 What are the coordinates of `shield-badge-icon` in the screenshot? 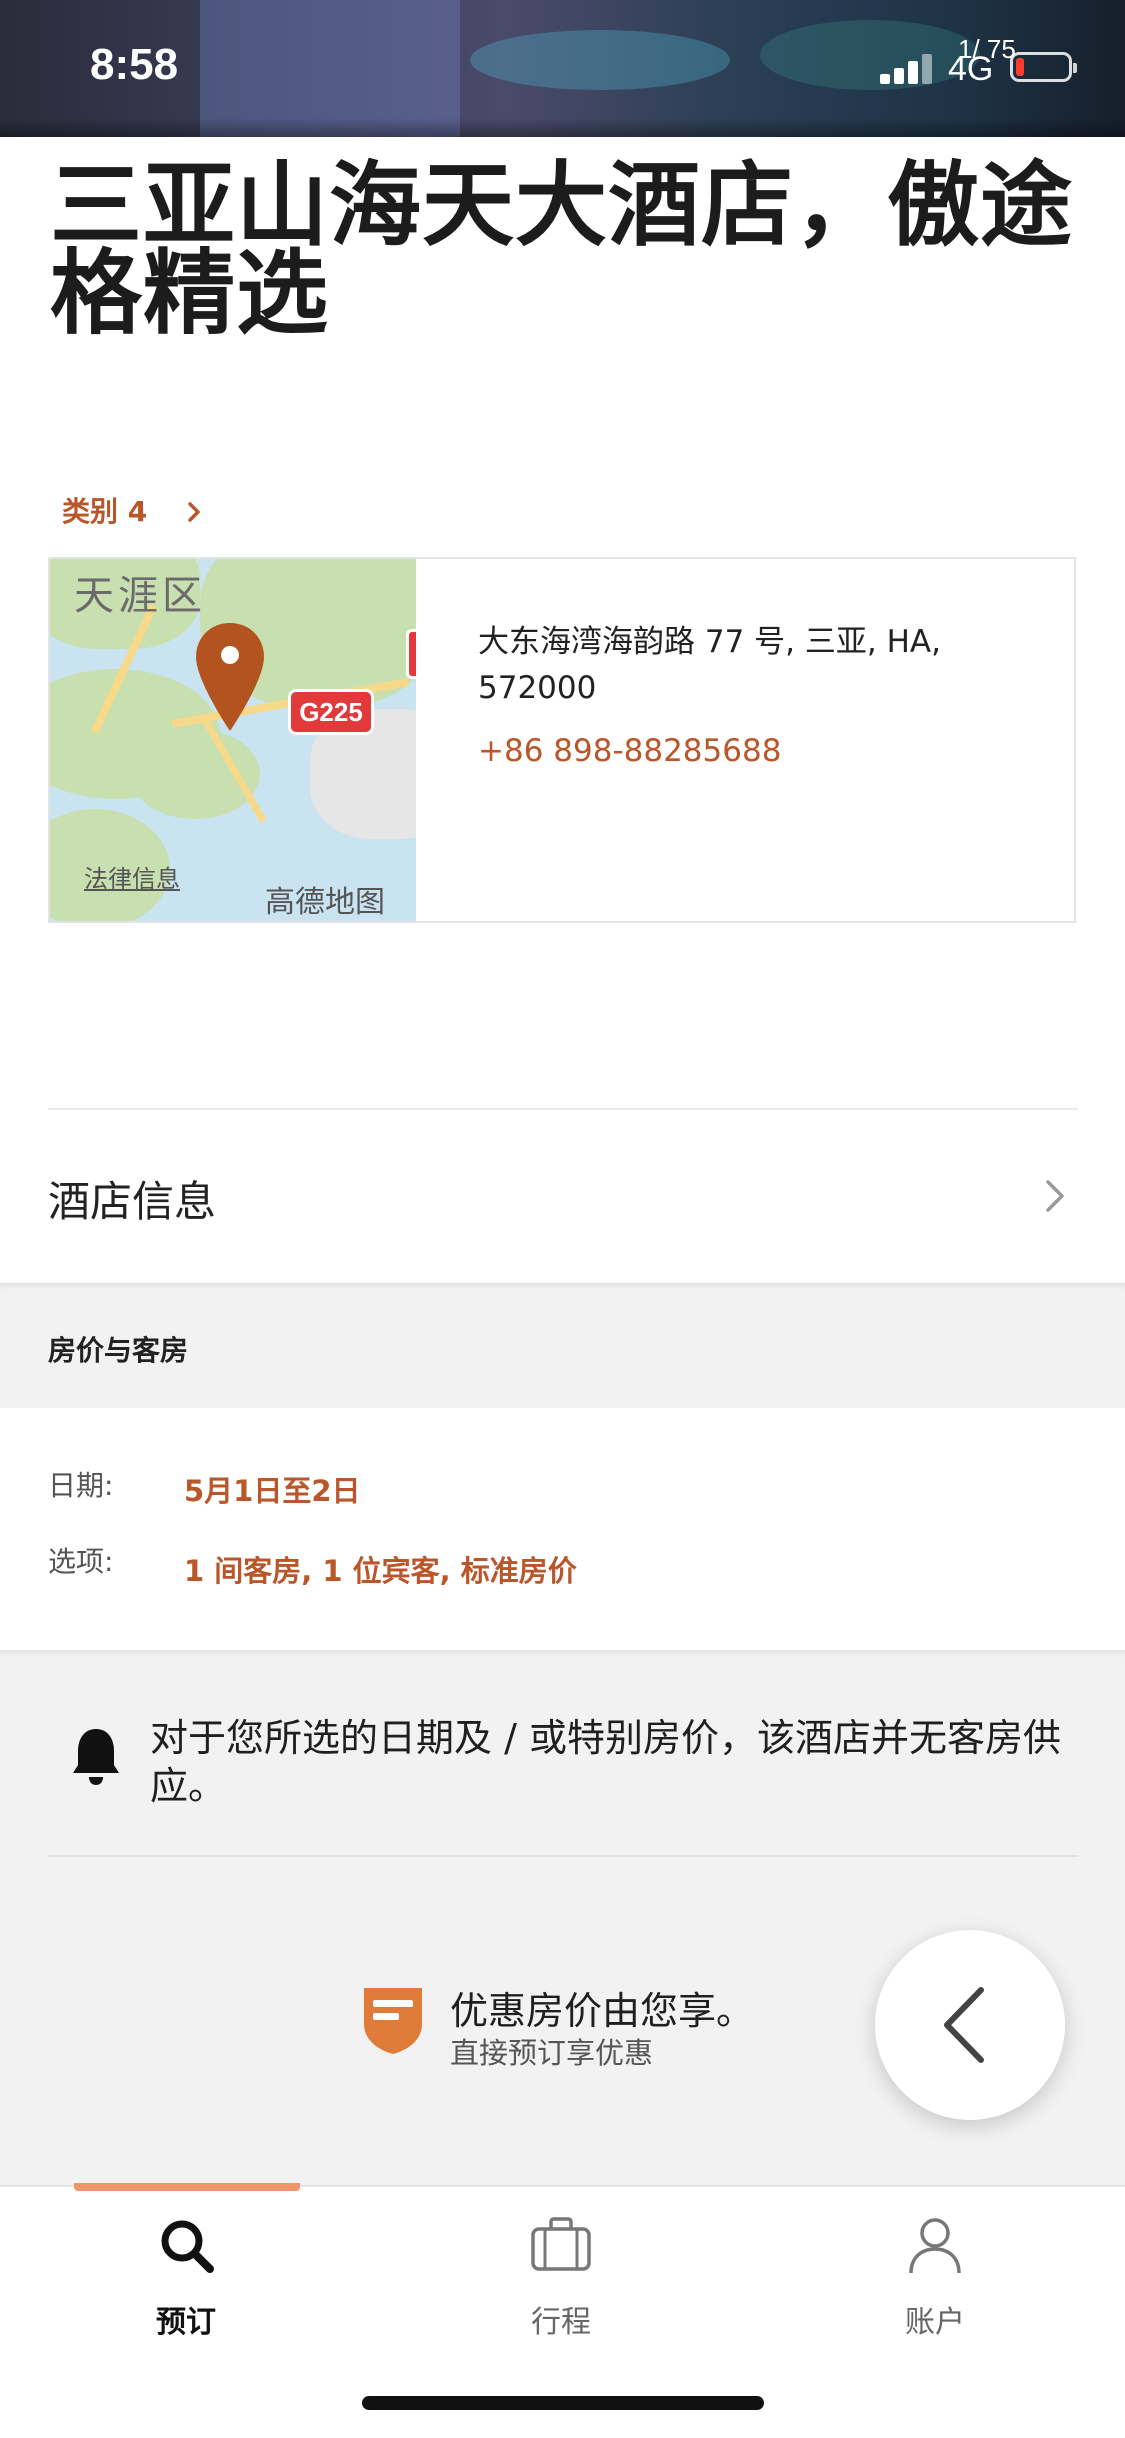 It's located at (393, 2021).